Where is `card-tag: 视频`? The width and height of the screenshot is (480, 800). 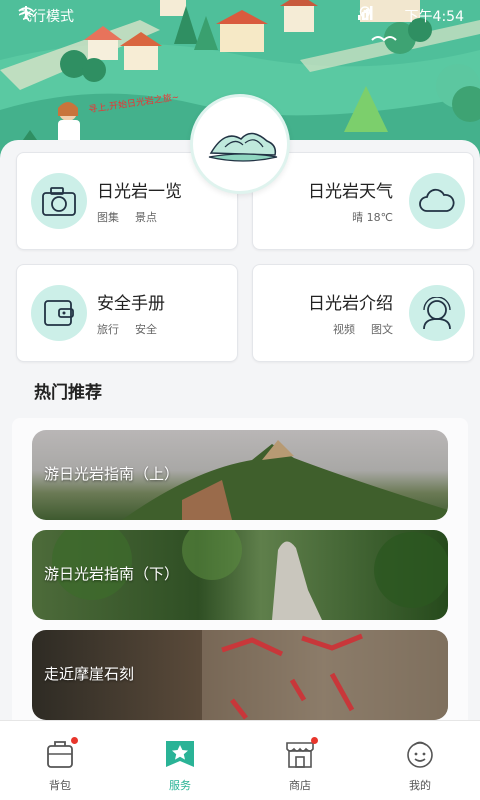 card-tag: 视频 is located at coordinates (344, 329).